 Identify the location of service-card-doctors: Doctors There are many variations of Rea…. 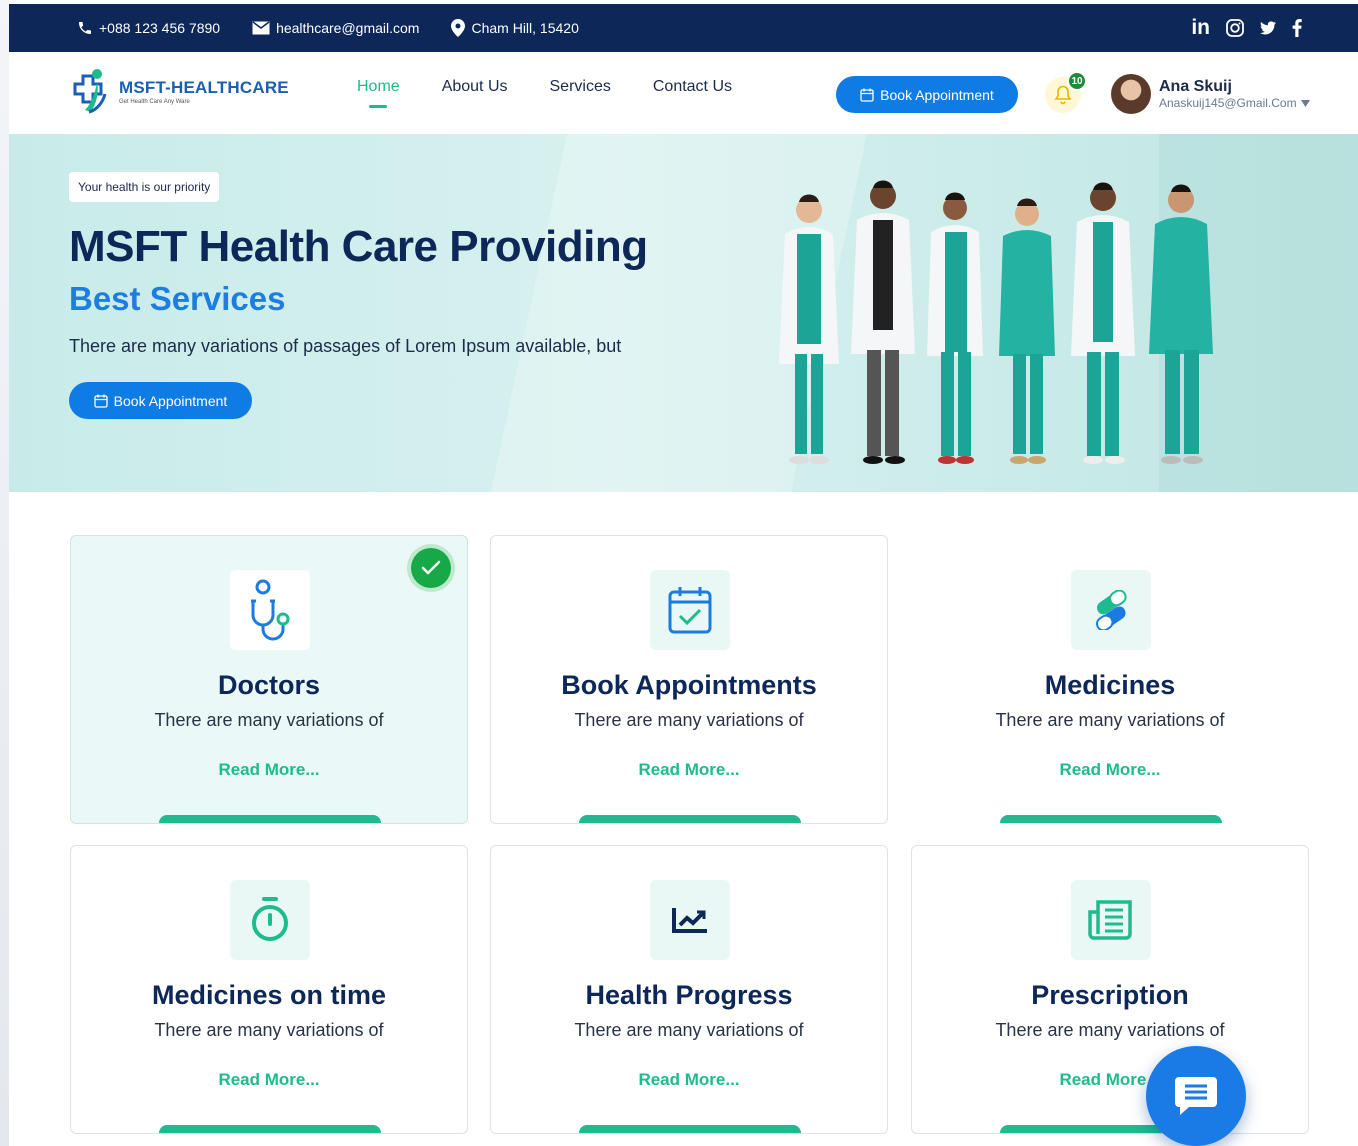
(269, 679).